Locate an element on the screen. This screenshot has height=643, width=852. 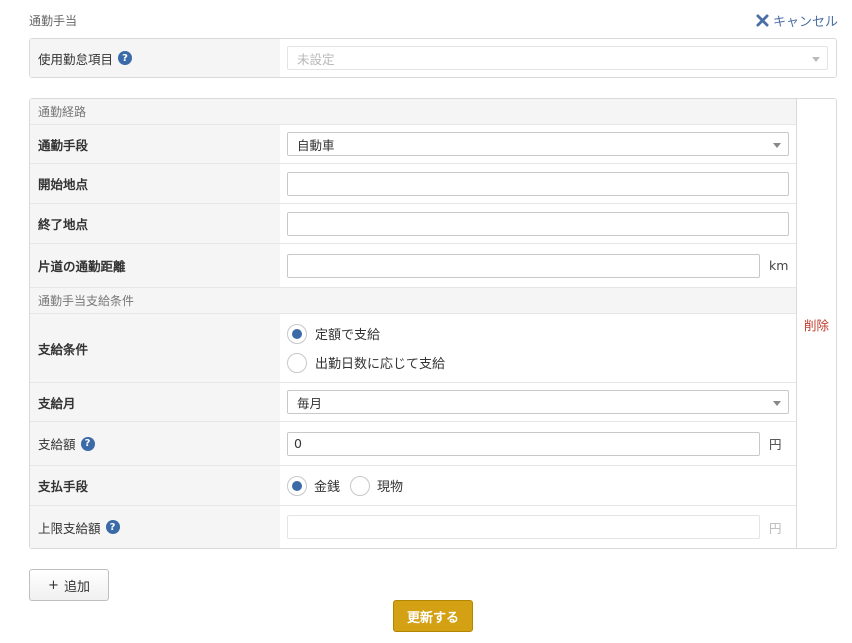
usage-item-box: 使用勤怠項目 ? 未設定 is located at coordinates (433, 58).